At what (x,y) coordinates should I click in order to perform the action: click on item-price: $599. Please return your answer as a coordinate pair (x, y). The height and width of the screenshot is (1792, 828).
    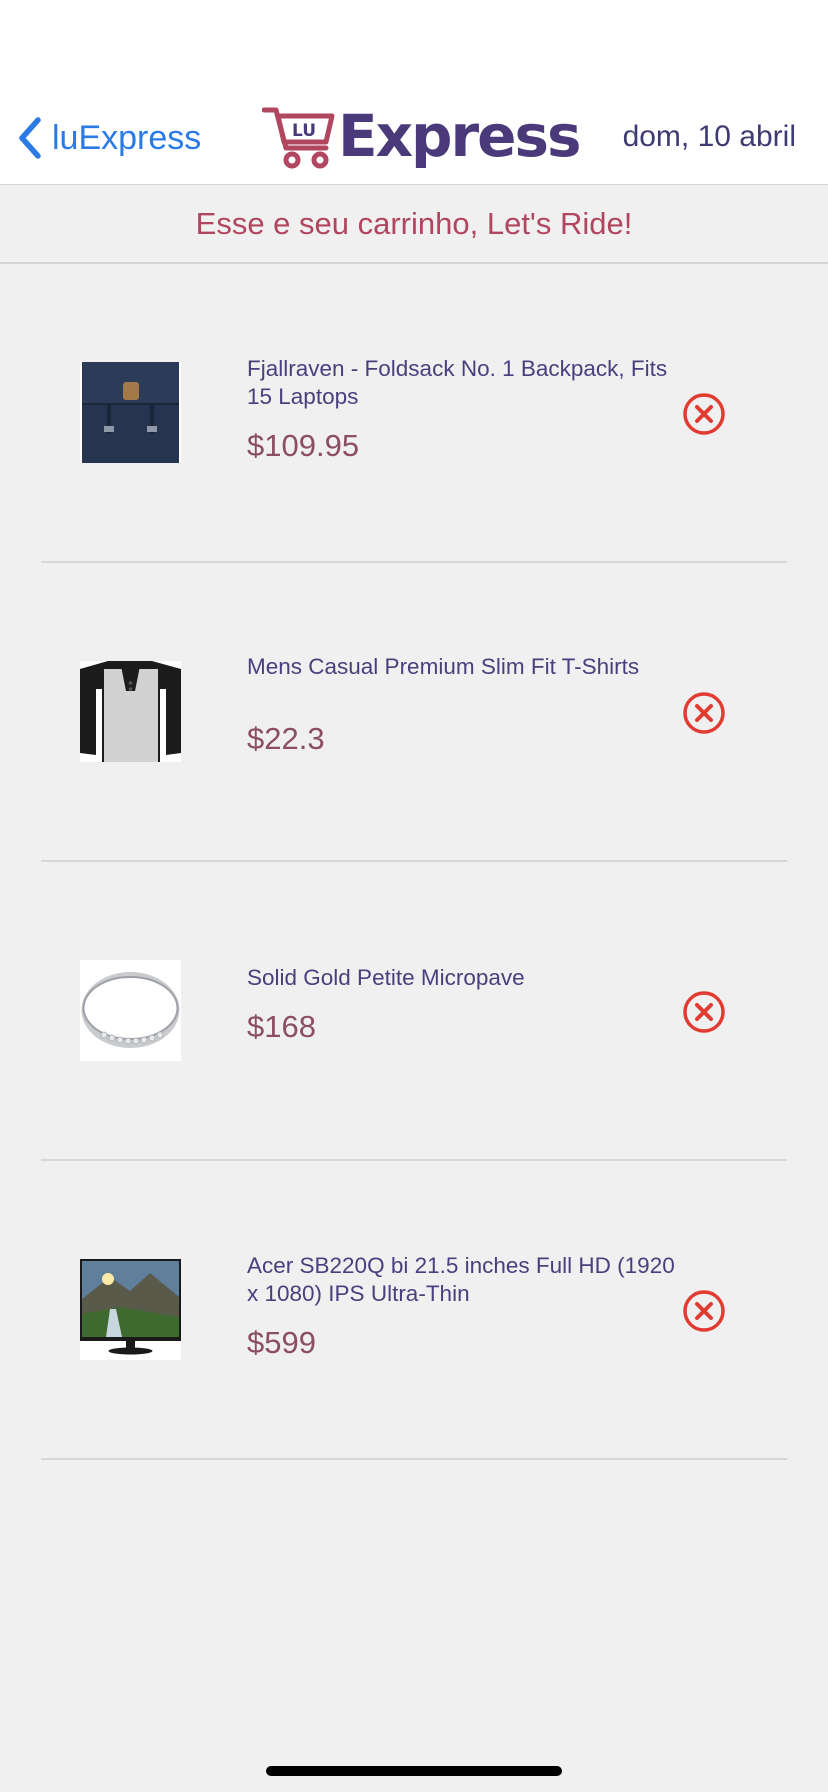
    Looking at the image, I should click on (281, 1342).